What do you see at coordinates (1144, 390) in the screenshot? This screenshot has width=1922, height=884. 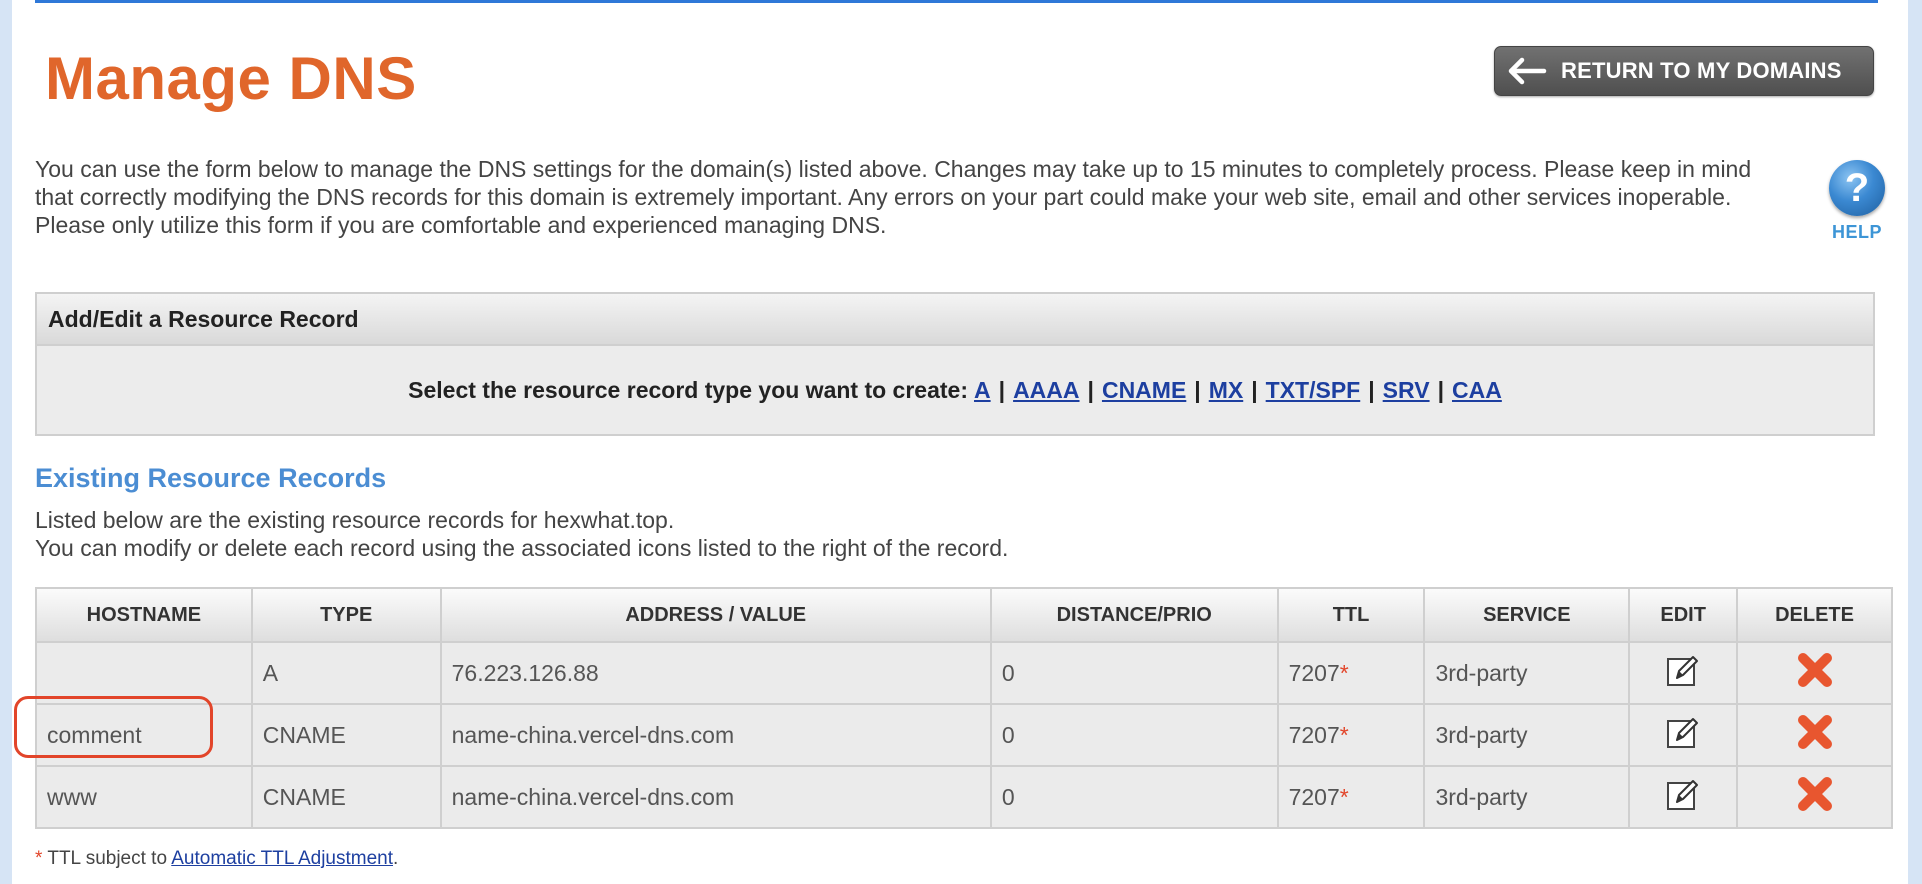 I see `record-type-link-cname: CNAME` at bounding box center [1144, 390].